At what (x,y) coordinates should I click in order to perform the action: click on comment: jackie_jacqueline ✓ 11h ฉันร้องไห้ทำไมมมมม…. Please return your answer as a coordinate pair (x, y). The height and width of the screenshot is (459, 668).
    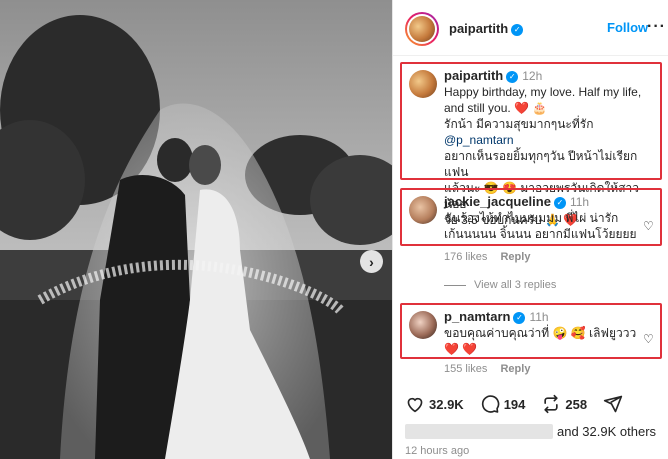
    Looking at the image, I should click on (544, 218).